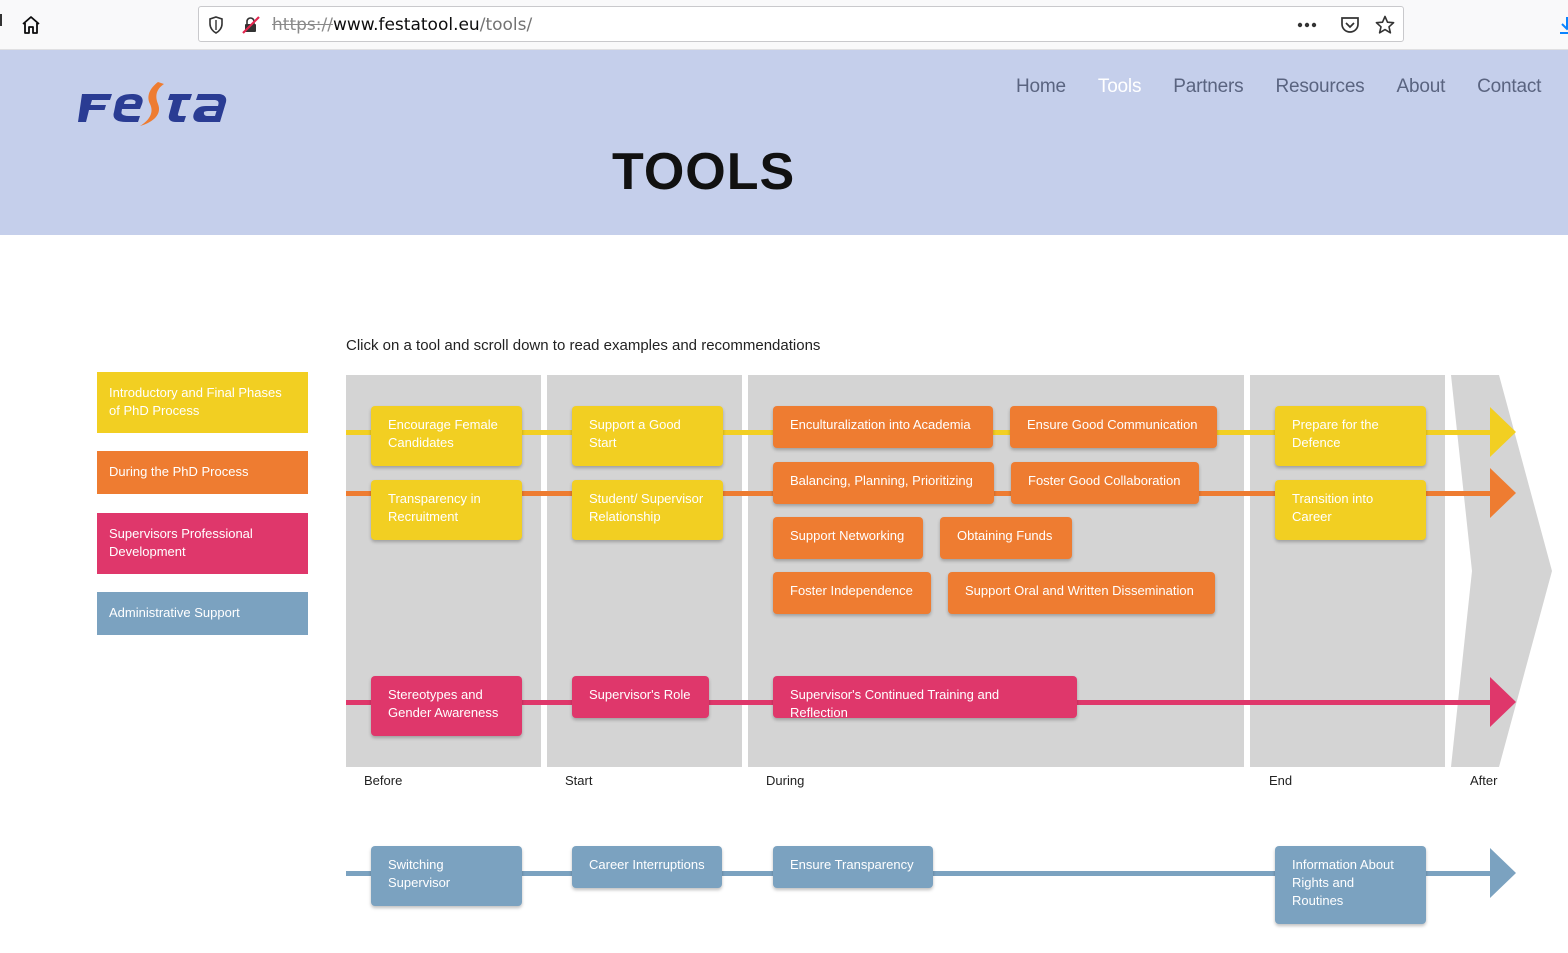 The width and height of the screenshot is (1568, 953). I want to click on tool-transition-into-career: Transition into Career, so click(1350, 510).